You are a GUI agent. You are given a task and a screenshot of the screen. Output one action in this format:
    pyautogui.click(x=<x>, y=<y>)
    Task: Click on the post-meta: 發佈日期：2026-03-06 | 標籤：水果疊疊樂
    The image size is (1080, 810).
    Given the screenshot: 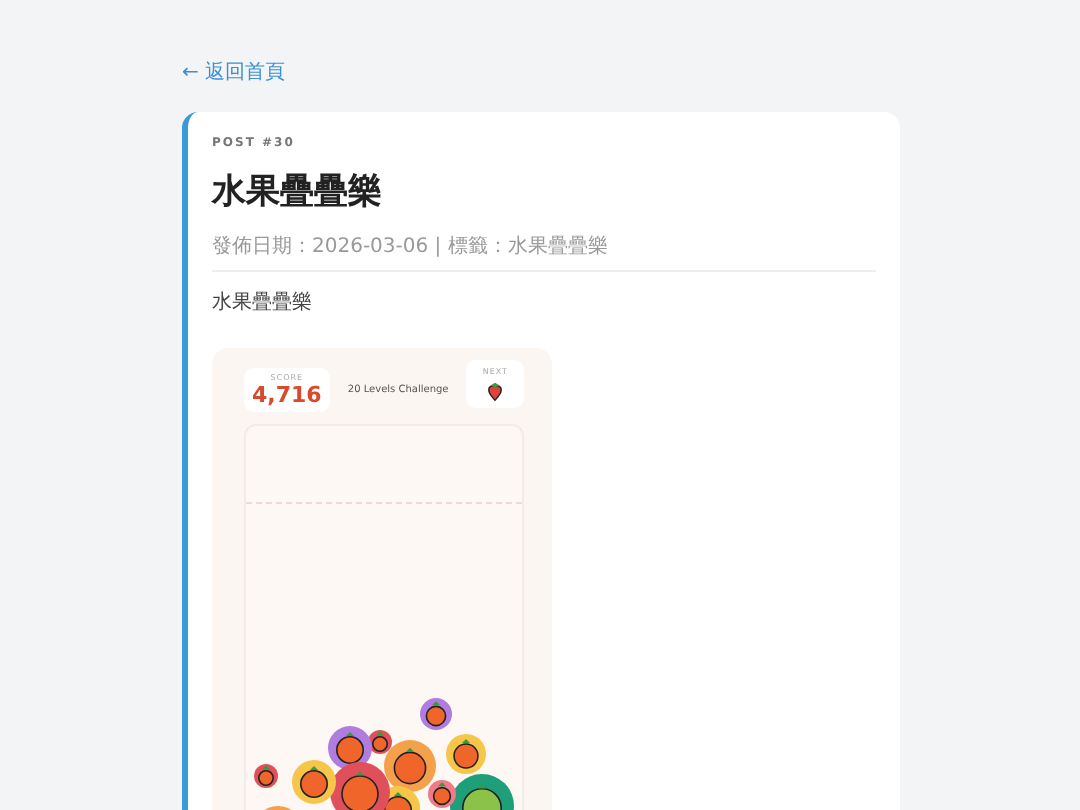 What is the action you would take?
    pyautogui.click(x=544, y=252)
    